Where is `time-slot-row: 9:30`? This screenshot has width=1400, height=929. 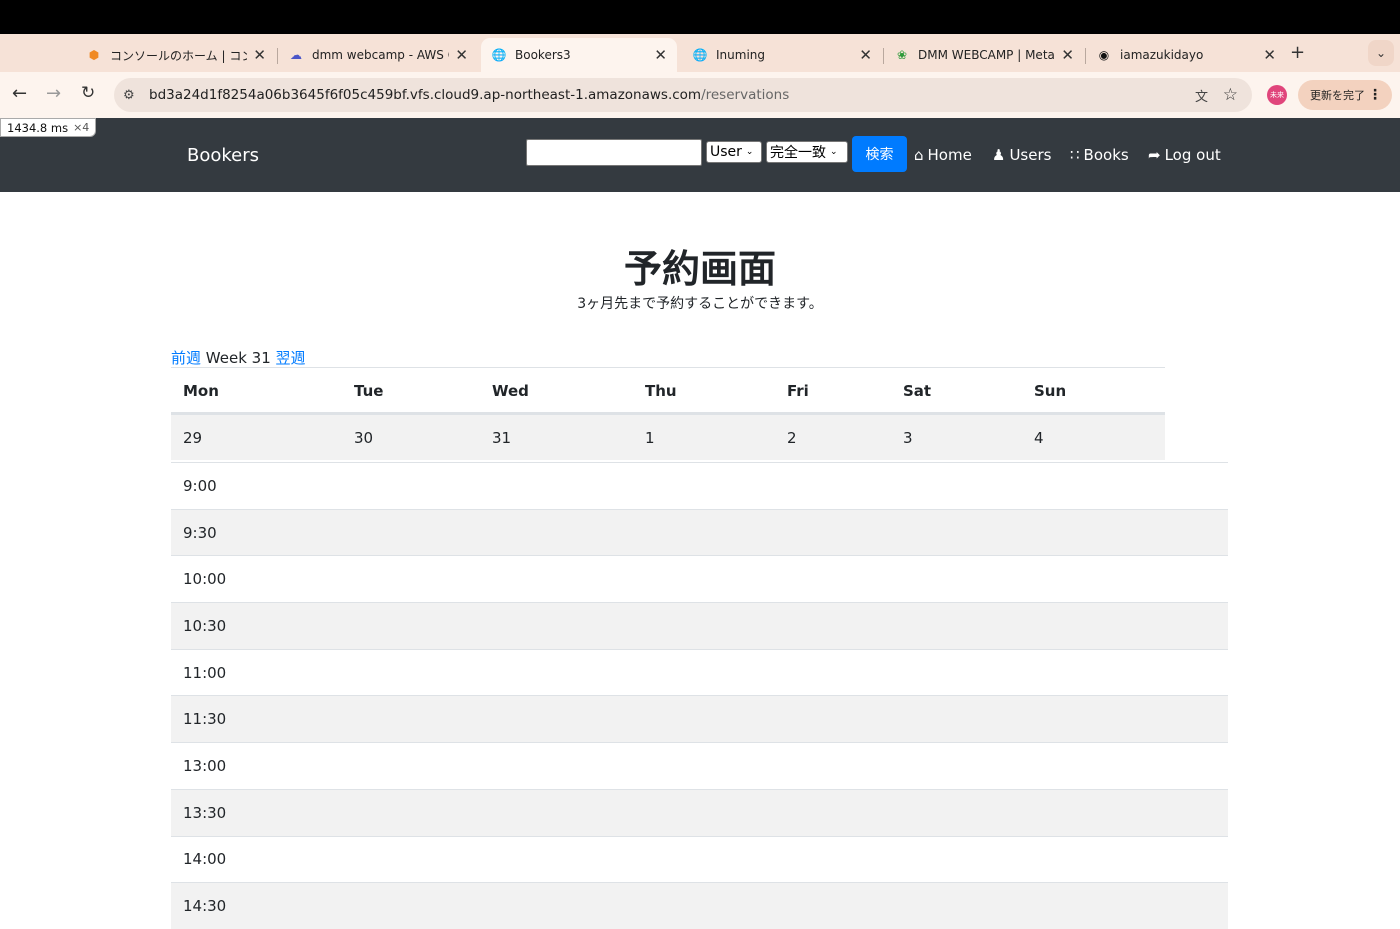 time-slot-row: 9:30 is located at coordinates (699, 532).